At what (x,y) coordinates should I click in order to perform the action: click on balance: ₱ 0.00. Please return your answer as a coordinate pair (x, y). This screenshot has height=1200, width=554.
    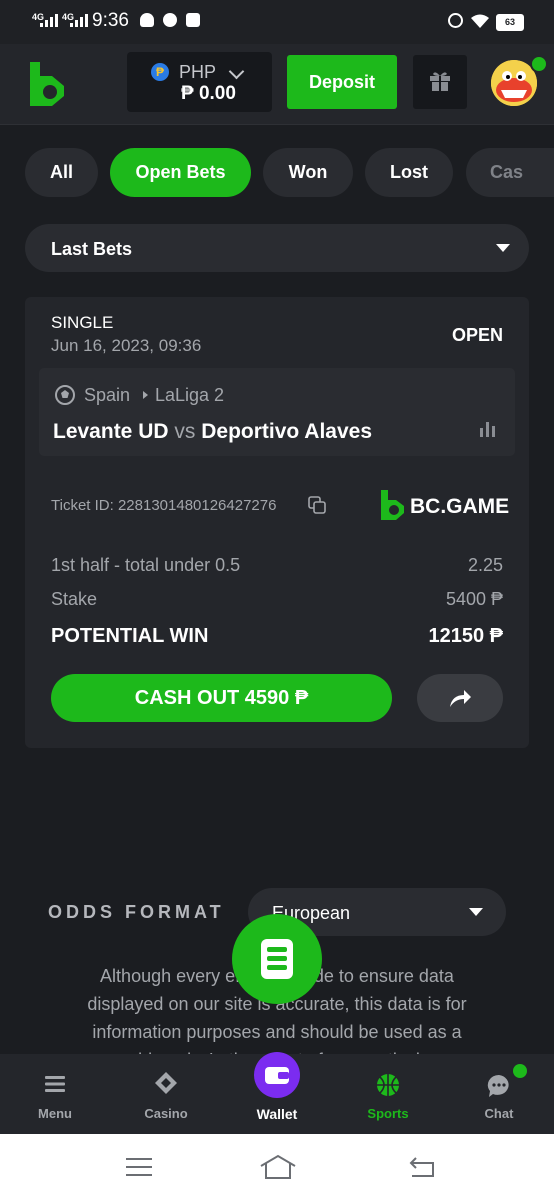
    Looking at the image, I should click on (208, 93).